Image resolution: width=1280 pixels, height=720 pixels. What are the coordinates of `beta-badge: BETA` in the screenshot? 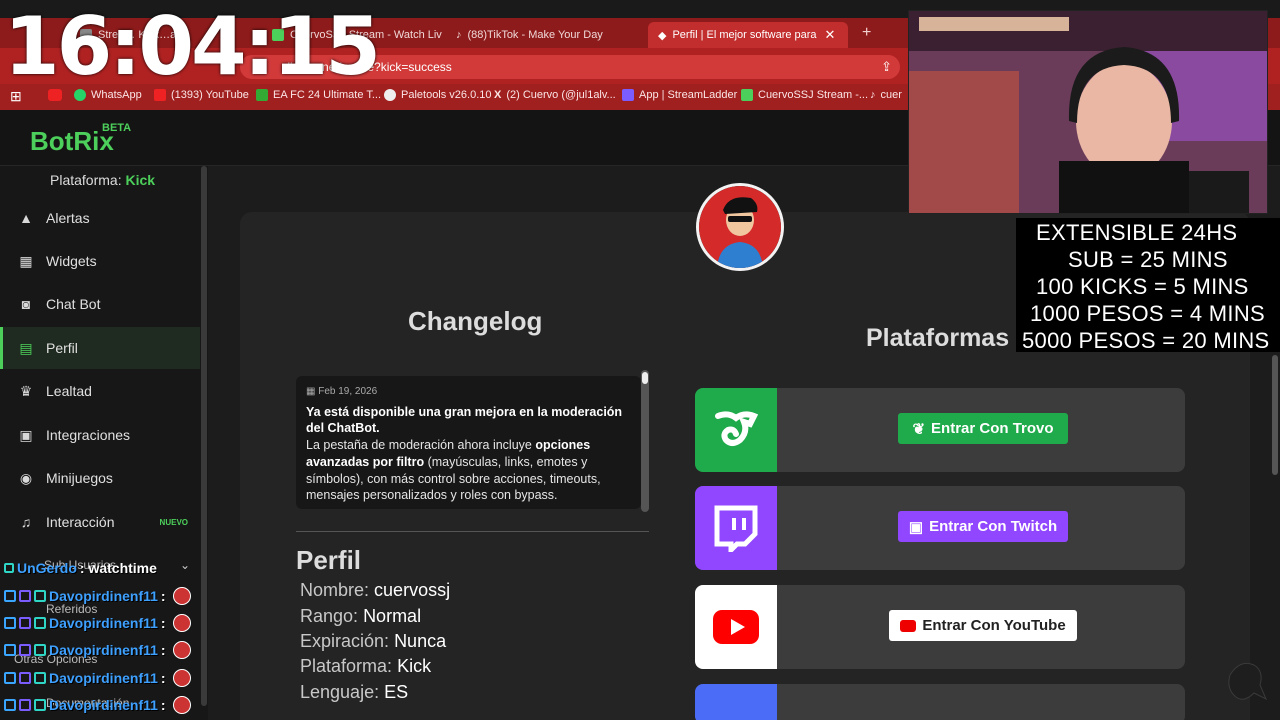 It's located at (117, 128).